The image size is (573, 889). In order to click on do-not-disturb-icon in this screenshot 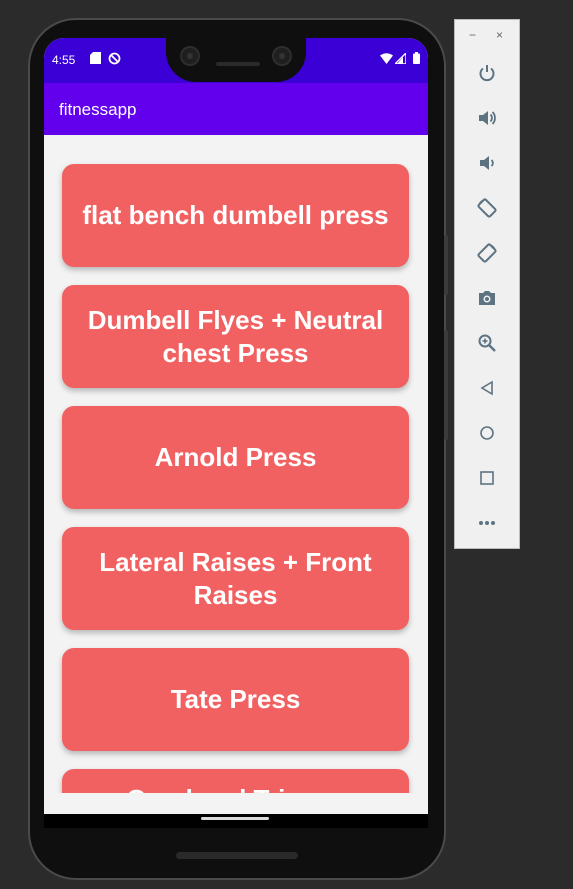, I will do `click(114, 58)`.